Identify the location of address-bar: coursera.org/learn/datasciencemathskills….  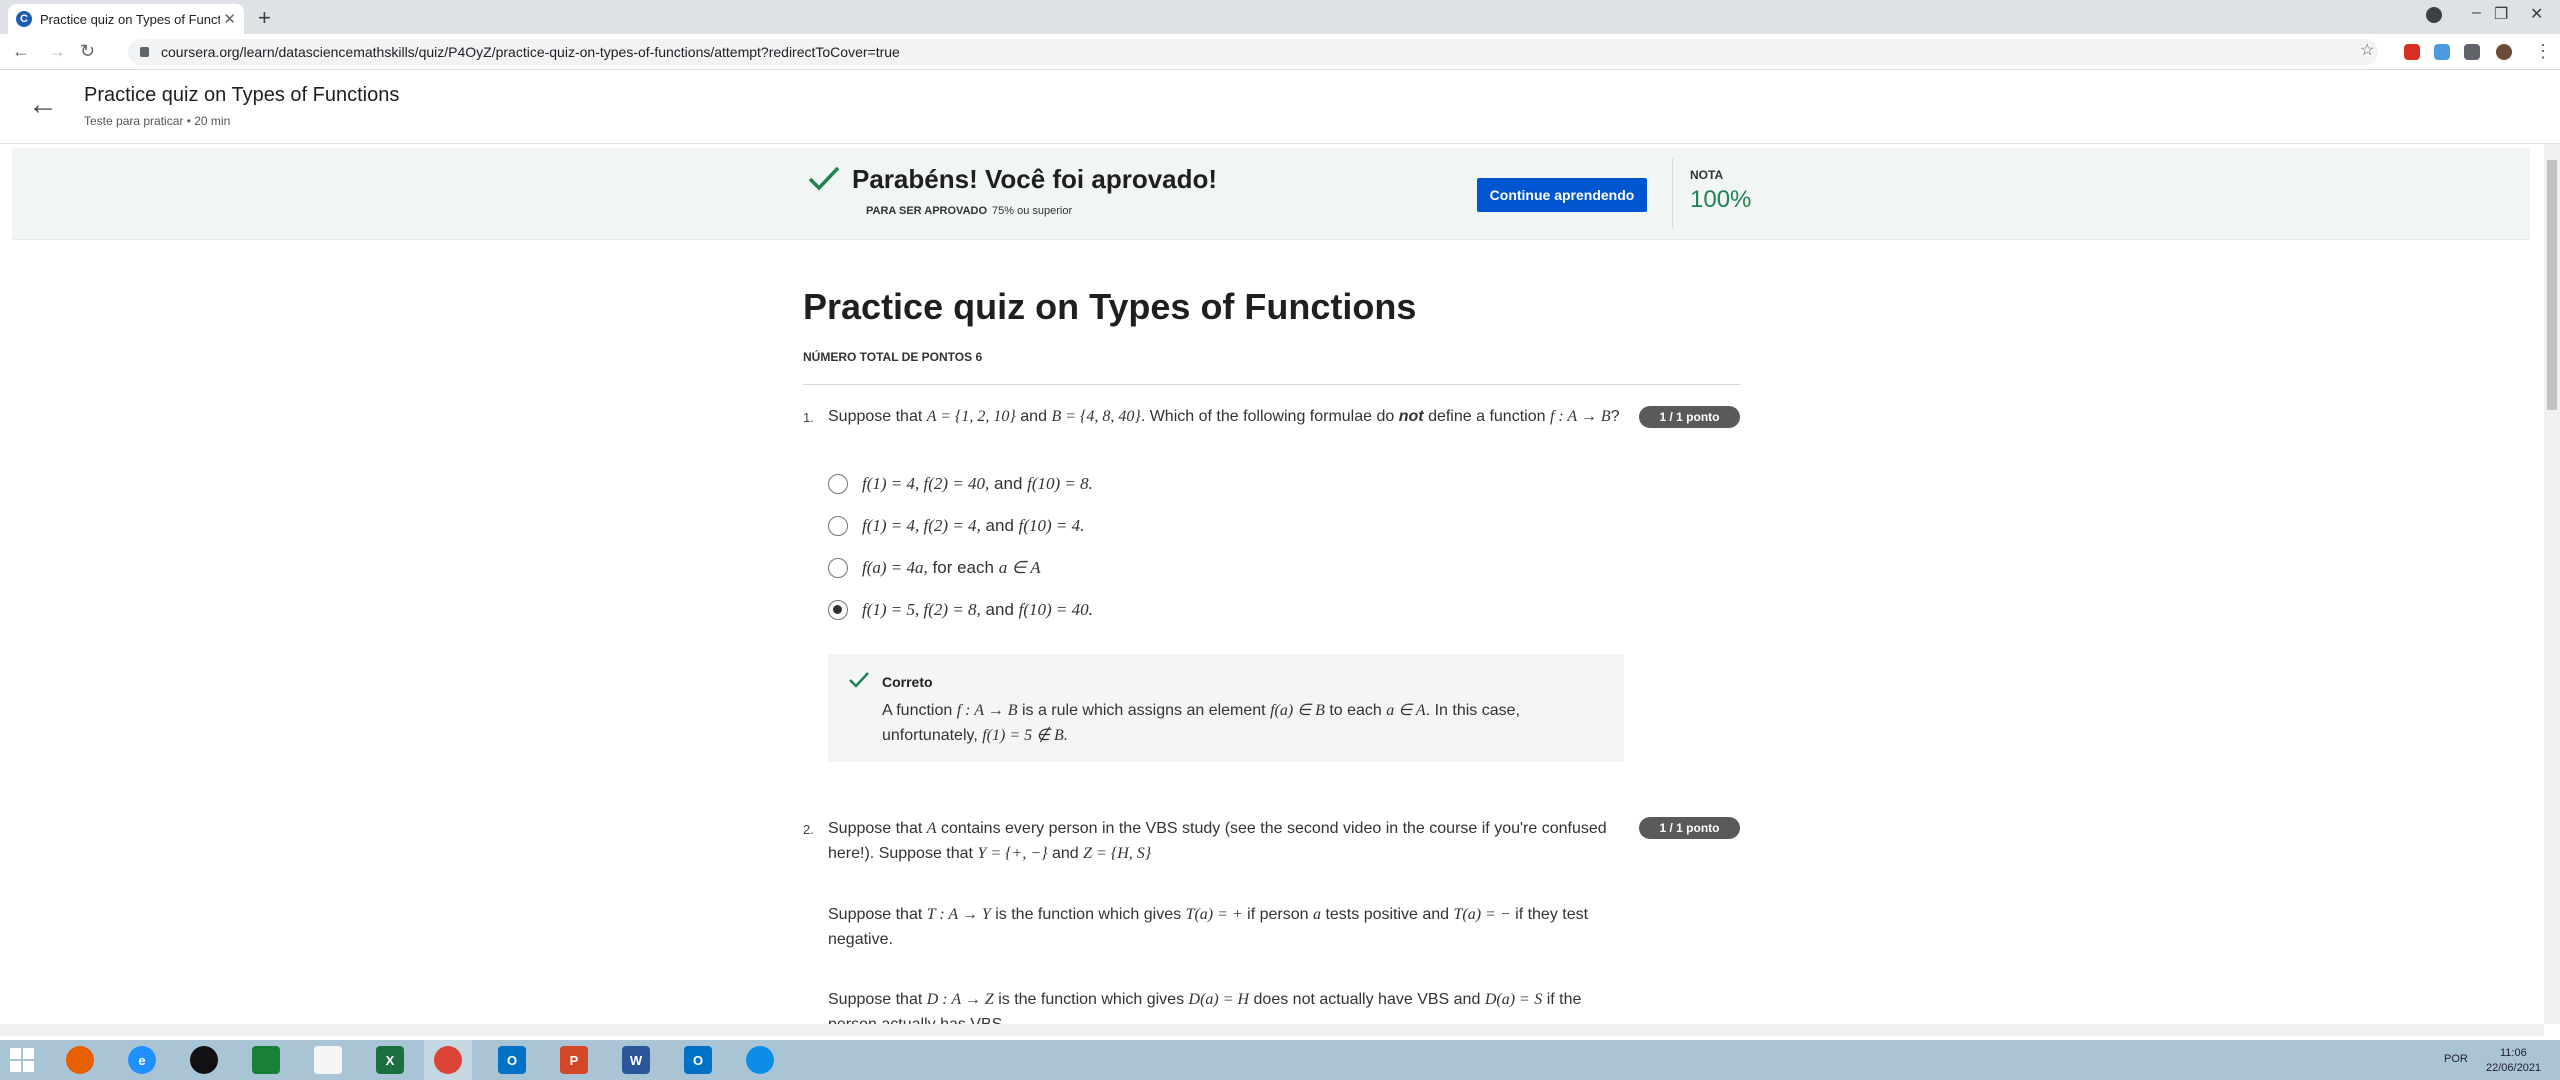
(1253, 52).